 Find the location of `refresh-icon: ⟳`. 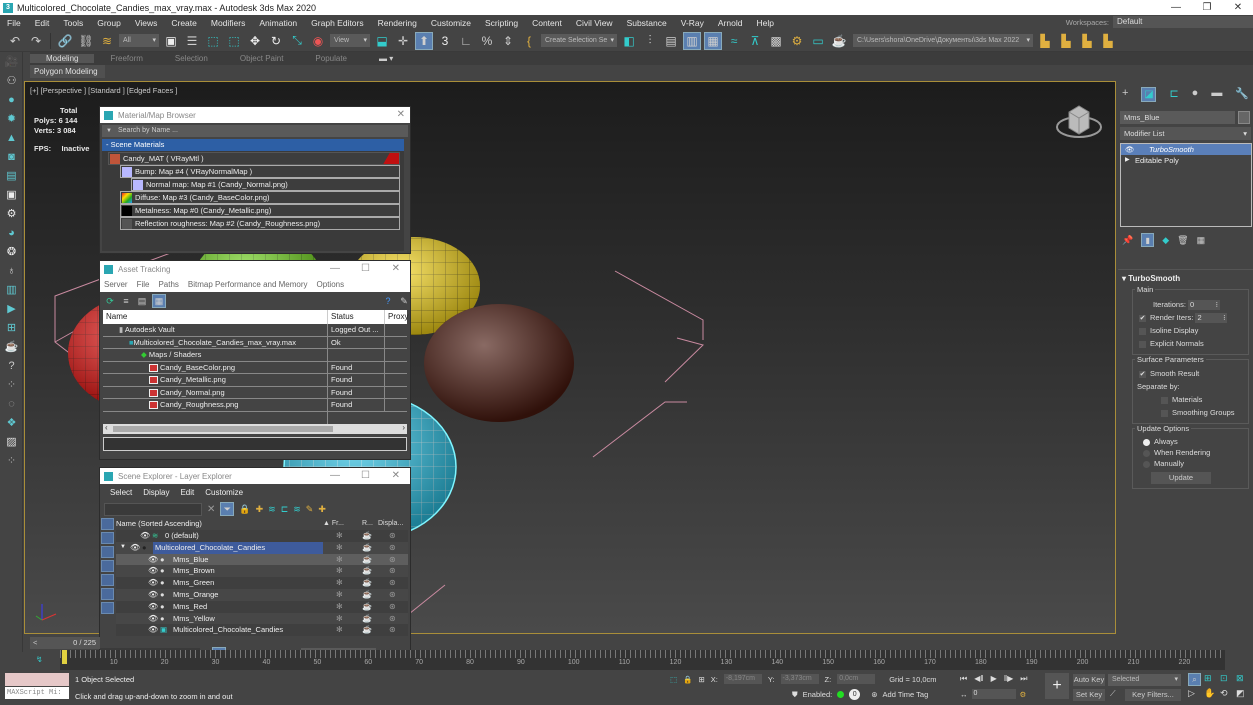

refresh-icon: ⟳ is located at coordinates (110, 301).